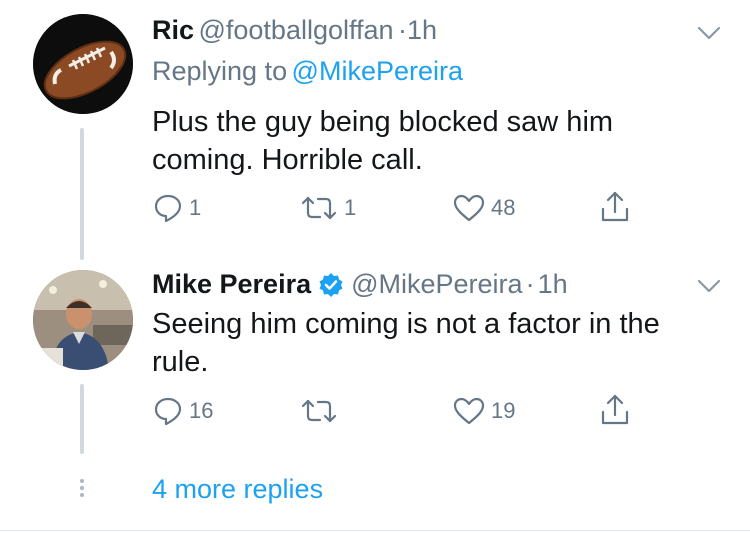  I want to click on football-avatar-image, so click(83, 64).